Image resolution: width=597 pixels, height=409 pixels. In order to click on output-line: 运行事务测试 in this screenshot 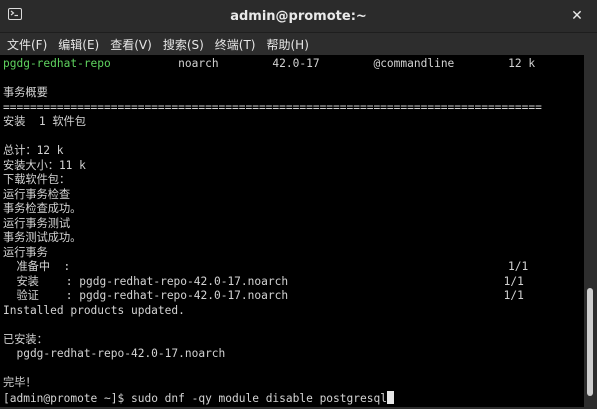, I will do `click(37, 223)`.